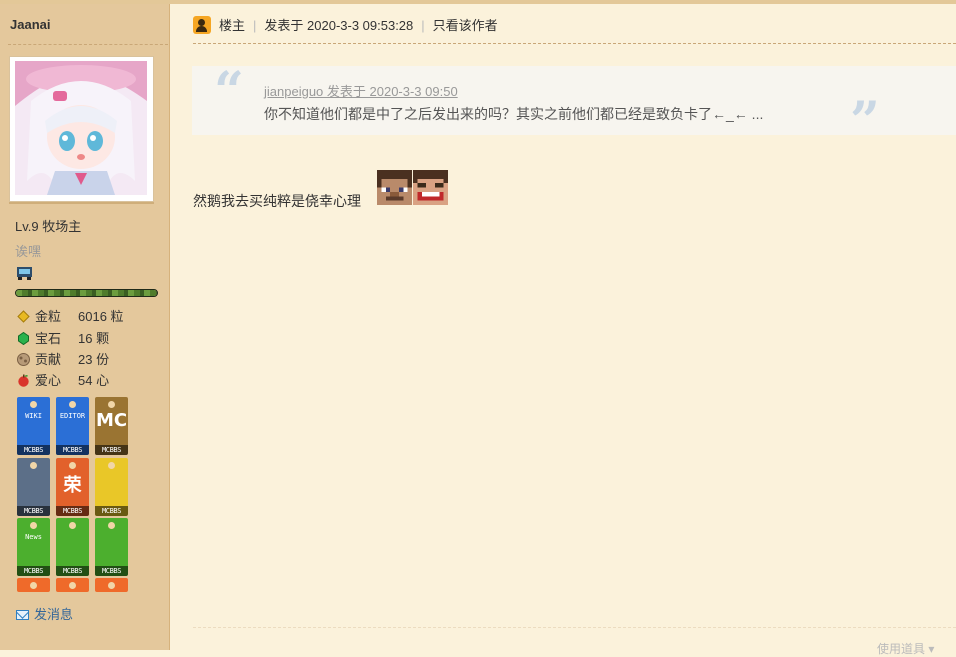 Image resolution: width=956 pixels, height=657 pixels. What do you see at coordinates (574, 43) in the screenshot?
I see `header-divider` at bounding box center [574, 43].